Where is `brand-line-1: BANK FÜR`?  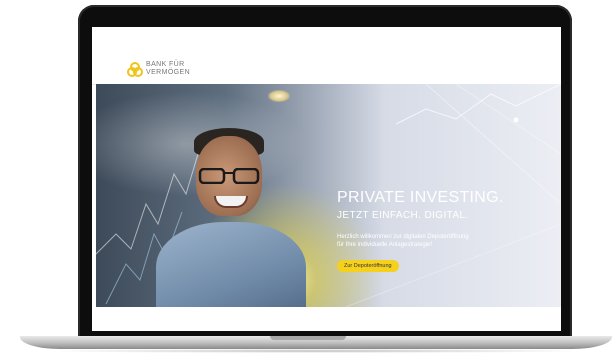
brand-line-1: BANK FÜR is located at coordinates (165, 64).